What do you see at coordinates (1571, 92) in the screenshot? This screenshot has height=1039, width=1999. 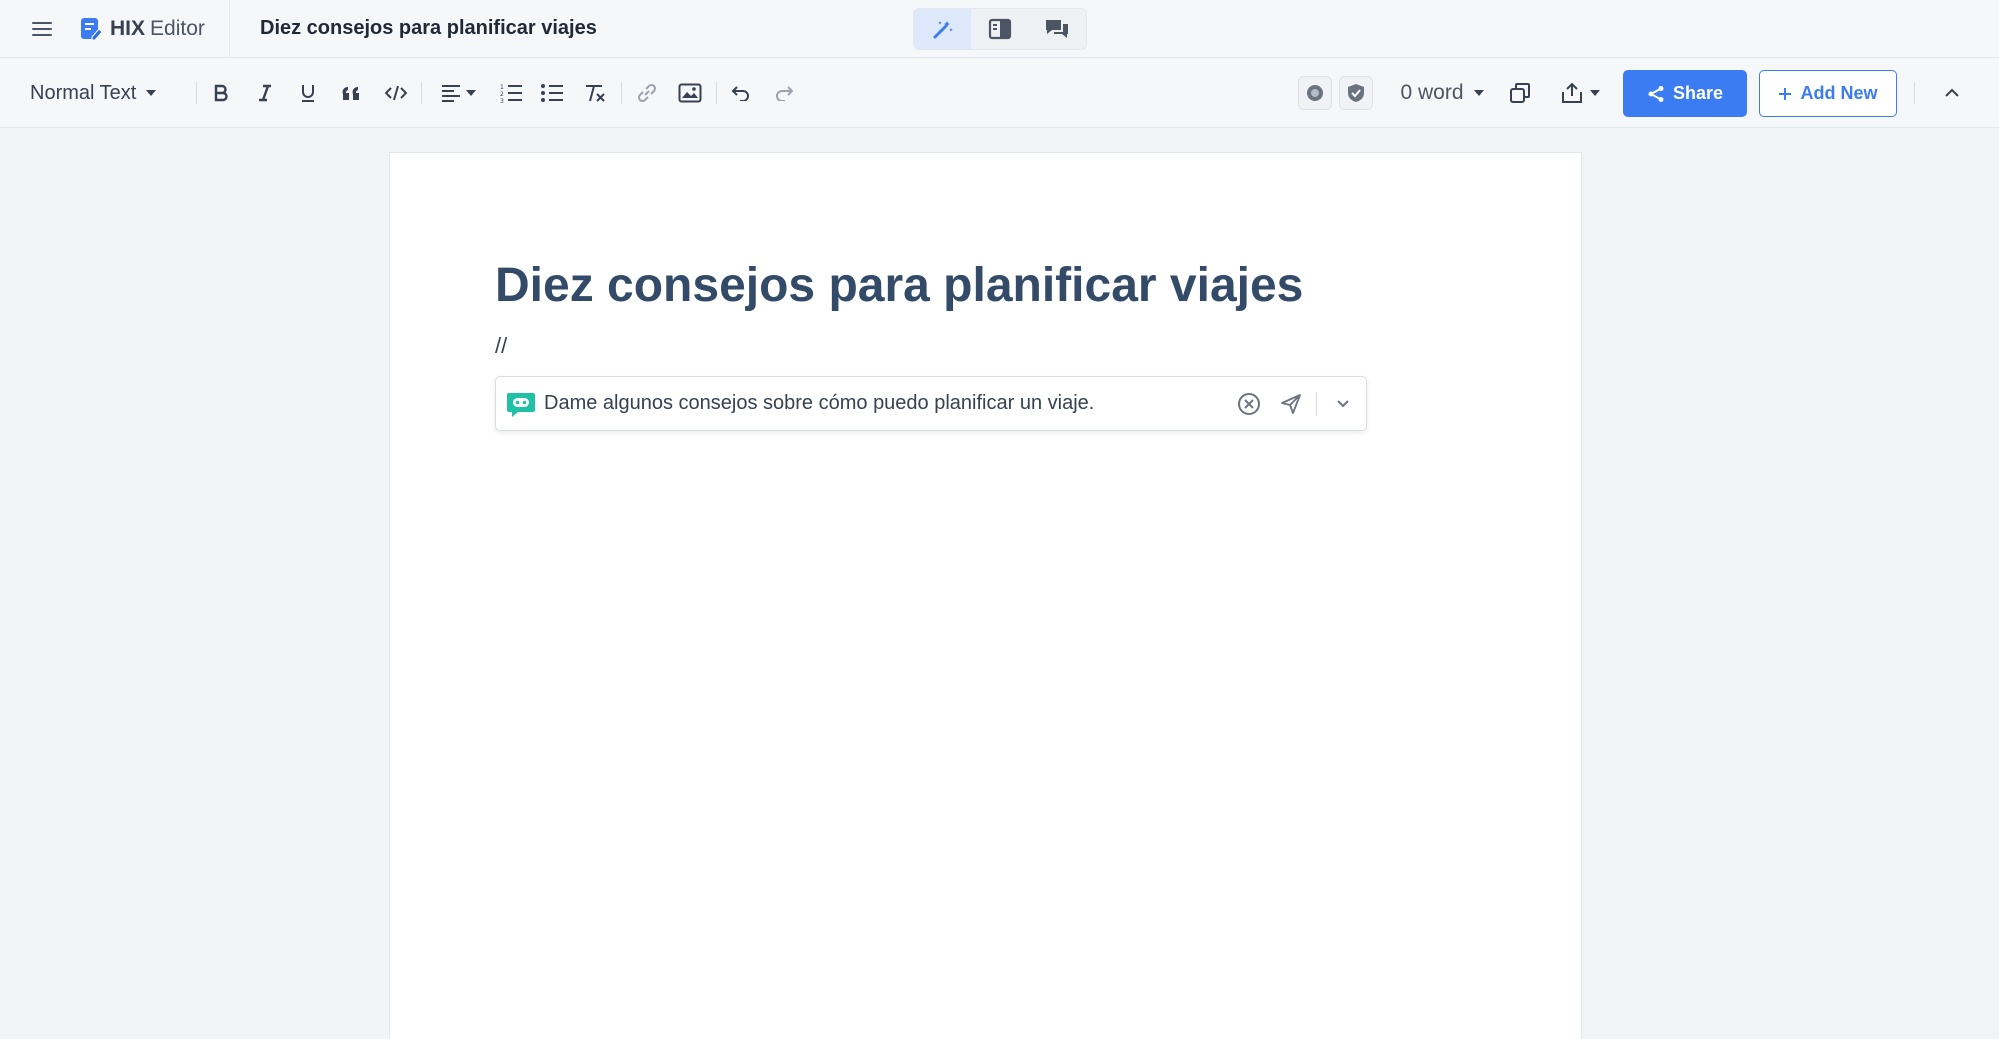 I see `export-icon` at bounding box center [1571, 92].